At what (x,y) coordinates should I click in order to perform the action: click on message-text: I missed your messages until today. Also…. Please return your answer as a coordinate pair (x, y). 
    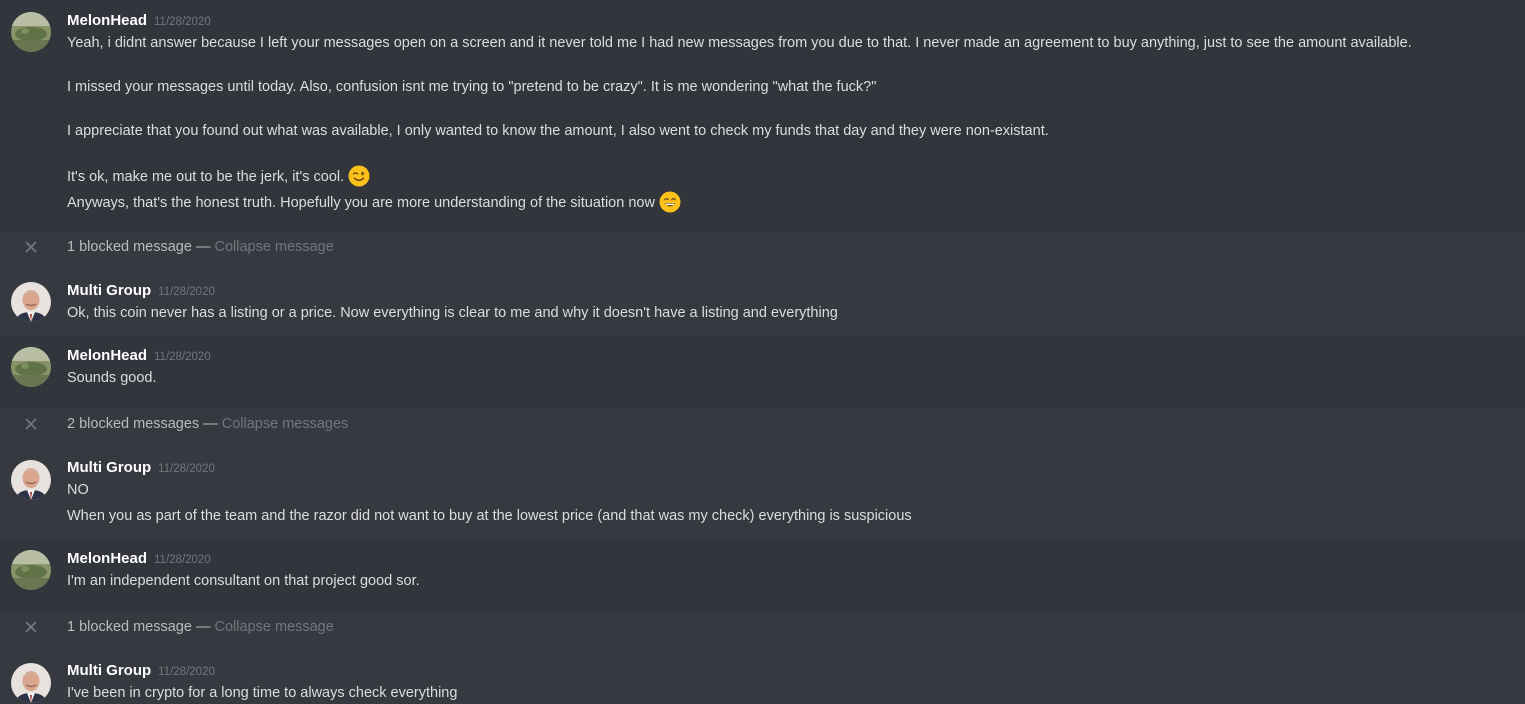
    Looking at the image, I should click on (472, 87).